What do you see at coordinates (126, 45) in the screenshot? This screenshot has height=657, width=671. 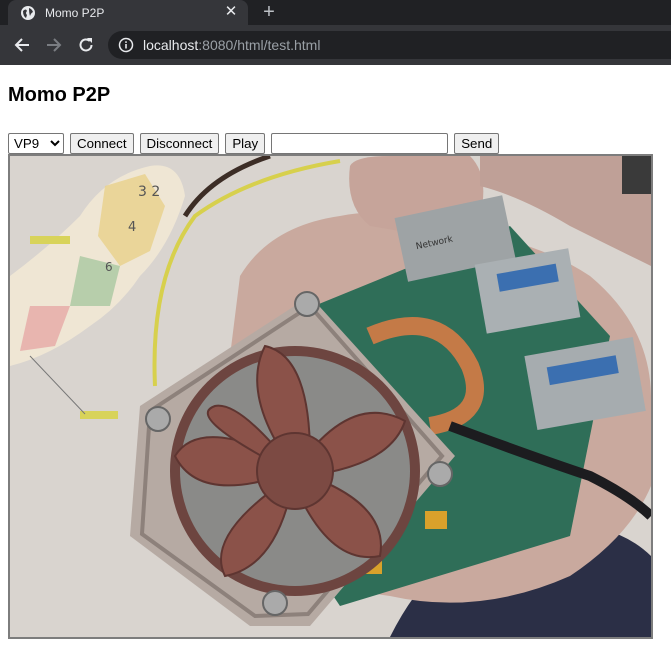 I see `info-icon` at bounding box center [126, 45].